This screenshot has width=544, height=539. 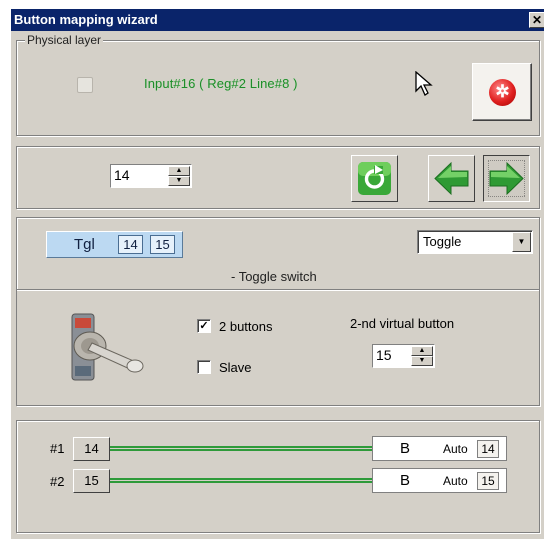 I want to click on navigator-panel: 14 ▲ ▼, so click(x=278, y=177).